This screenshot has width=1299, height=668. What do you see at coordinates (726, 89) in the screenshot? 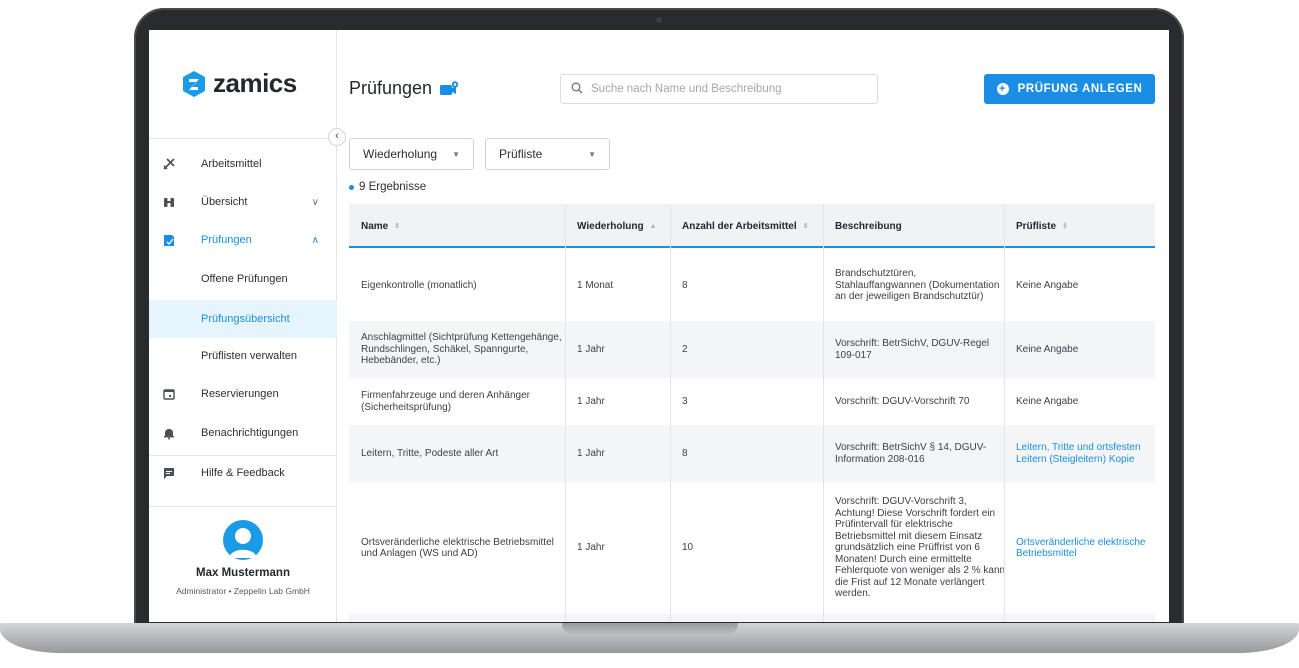
I see `search-input` at bounding box center [726, 89].